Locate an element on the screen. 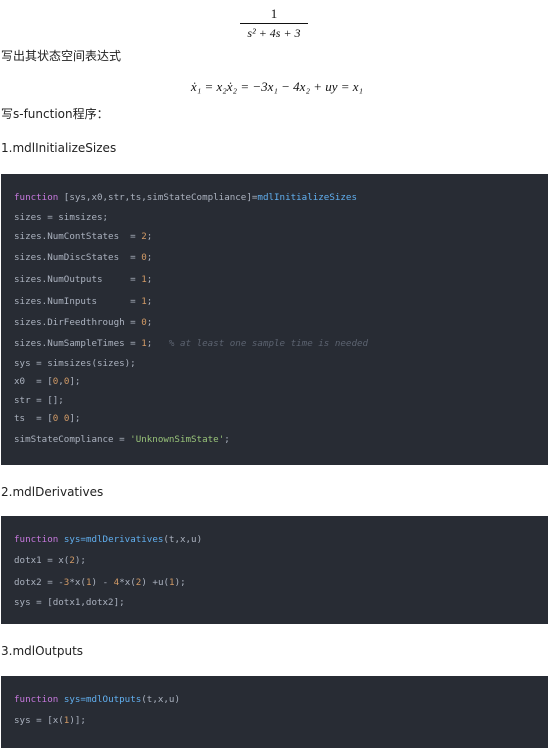  code-token: sizes.NumOutputs = is located at coordinates (78, 279).